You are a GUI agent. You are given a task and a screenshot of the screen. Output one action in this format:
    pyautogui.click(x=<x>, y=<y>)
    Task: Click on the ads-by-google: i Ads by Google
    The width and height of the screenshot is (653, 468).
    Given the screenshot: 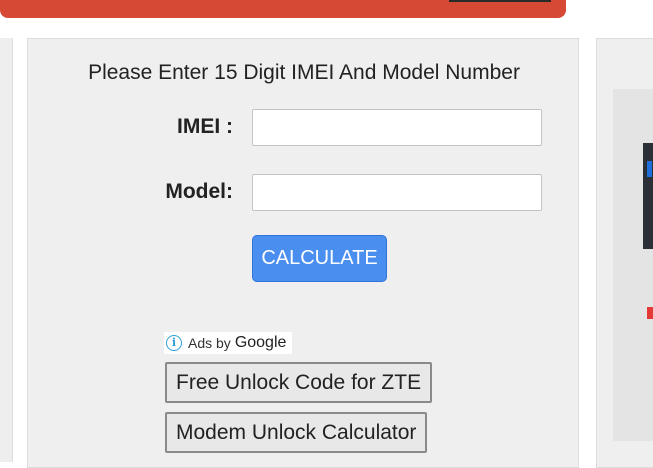 What is the action you would take?
    pyautogui.click(x=228, y=343)
    